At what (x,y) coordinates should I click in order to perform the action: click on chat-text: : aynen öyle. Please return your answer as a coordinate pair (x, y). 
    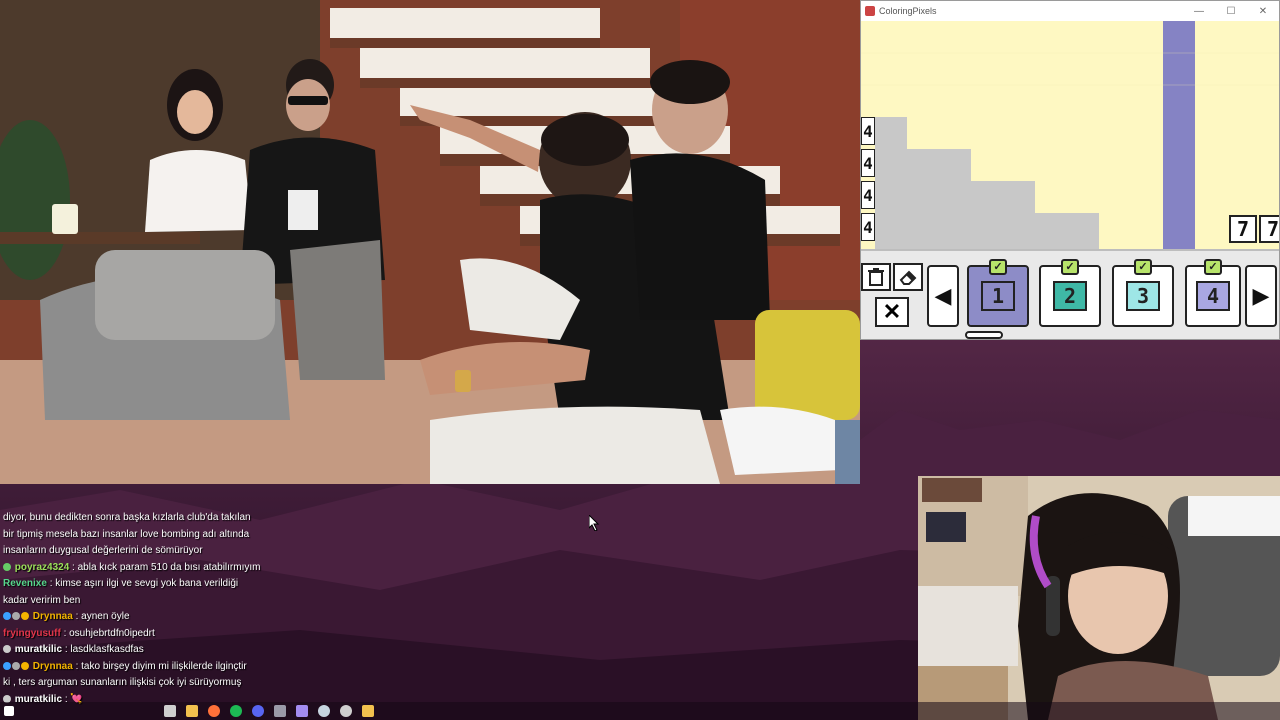
    Looking at the image, I should click on (102, 616).